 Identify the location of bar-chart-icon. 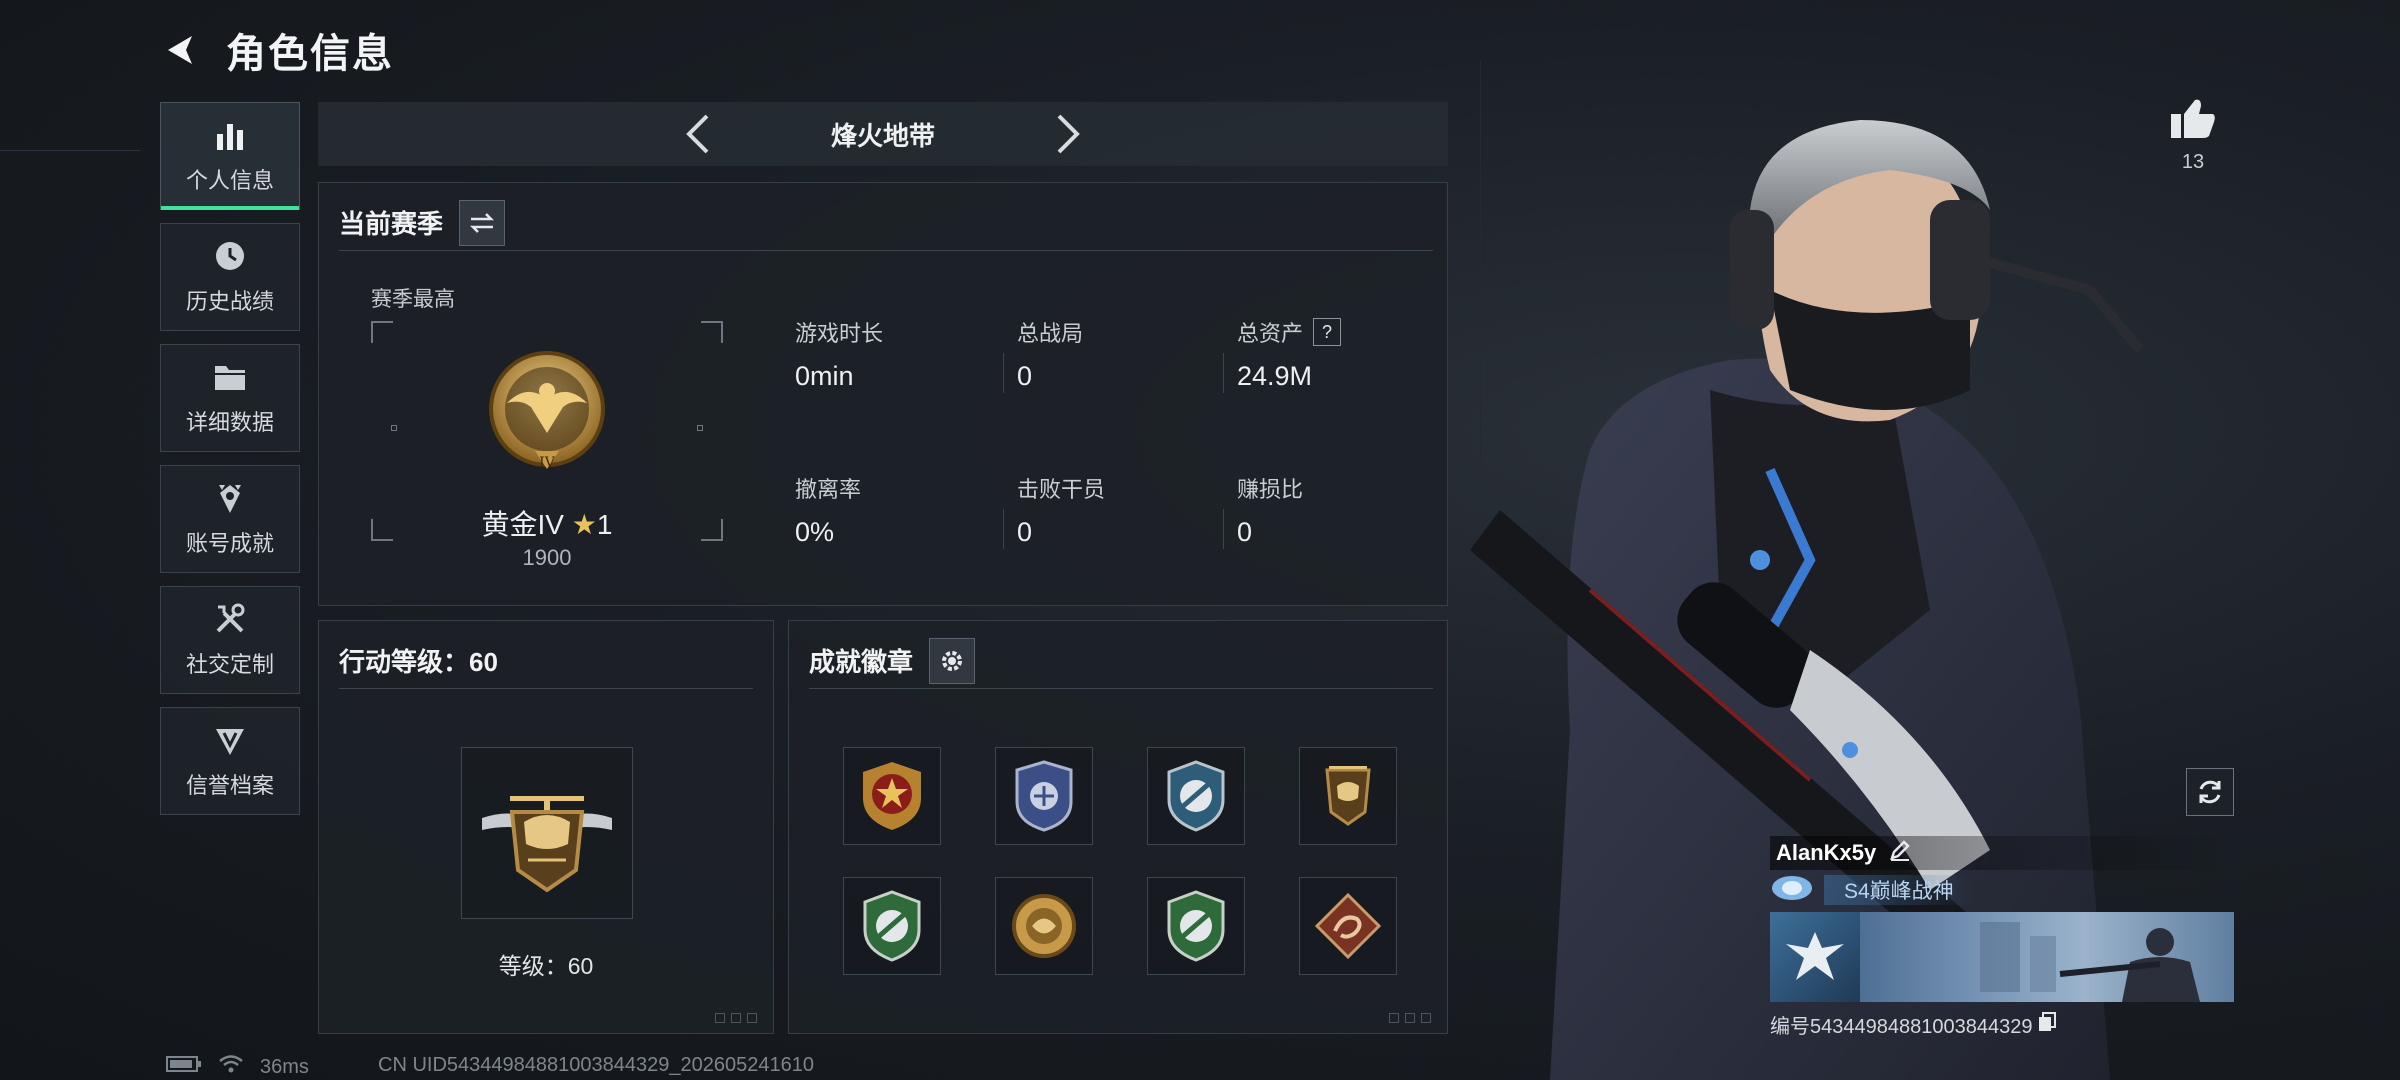
(230, 135).